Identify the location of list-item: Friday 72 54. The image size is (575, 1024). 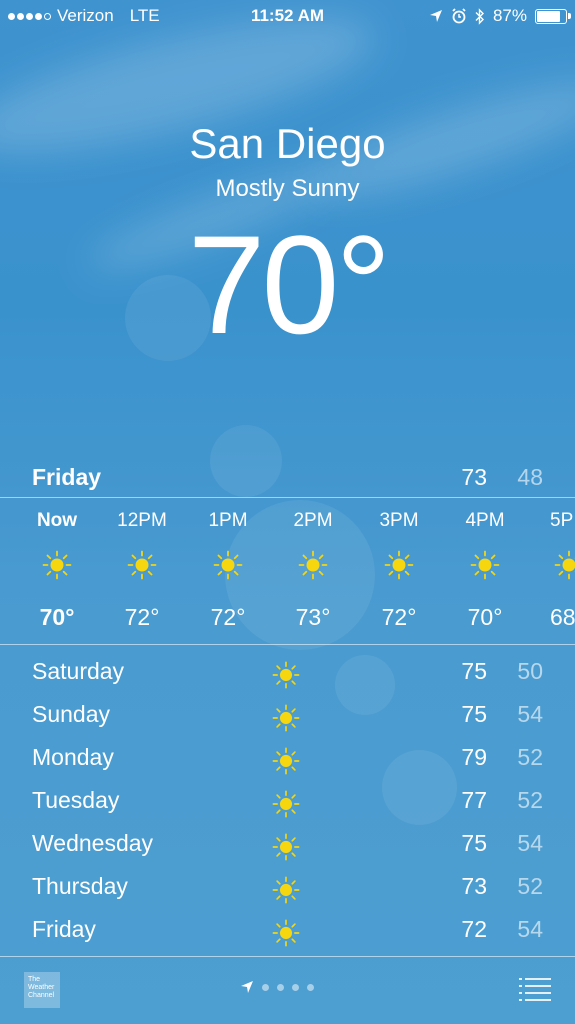
(287, 929).